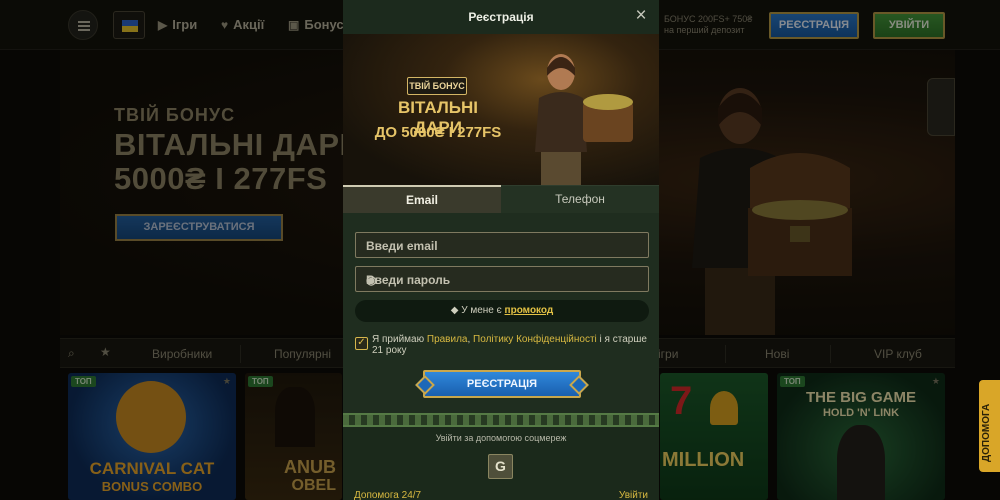  Describe the element at coordinates (584, 119) in the screenshot. I see `adventurer-image` at that location.